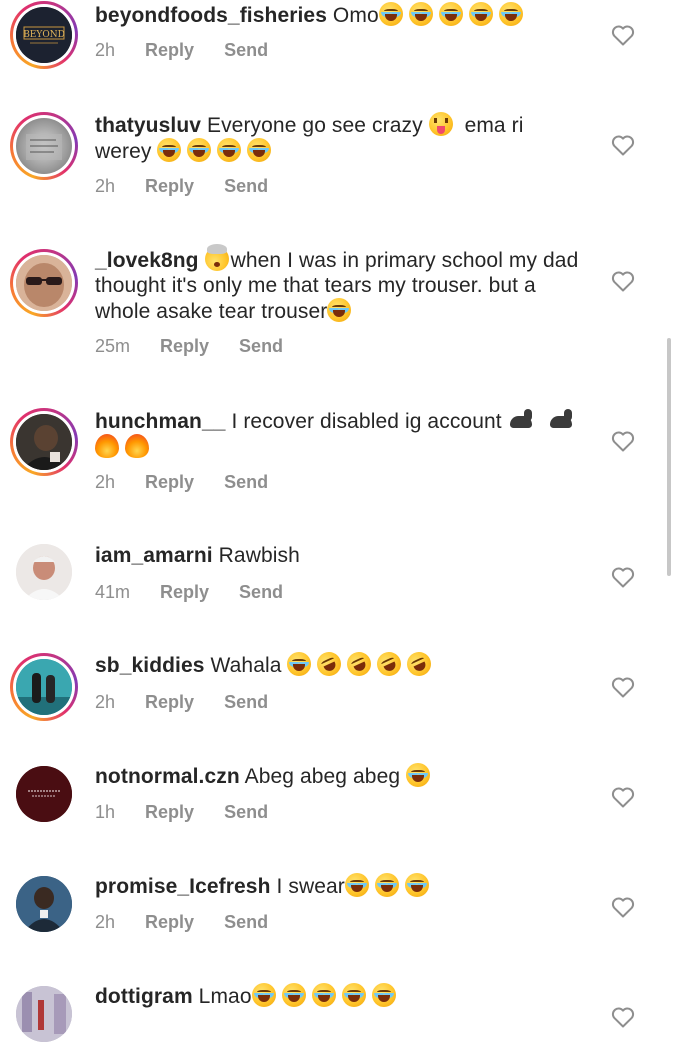  What do you see at coordinates (154, 555) in the screenshot?
I see `comment-username: iam_amarni` at bounding box center [154, 555].